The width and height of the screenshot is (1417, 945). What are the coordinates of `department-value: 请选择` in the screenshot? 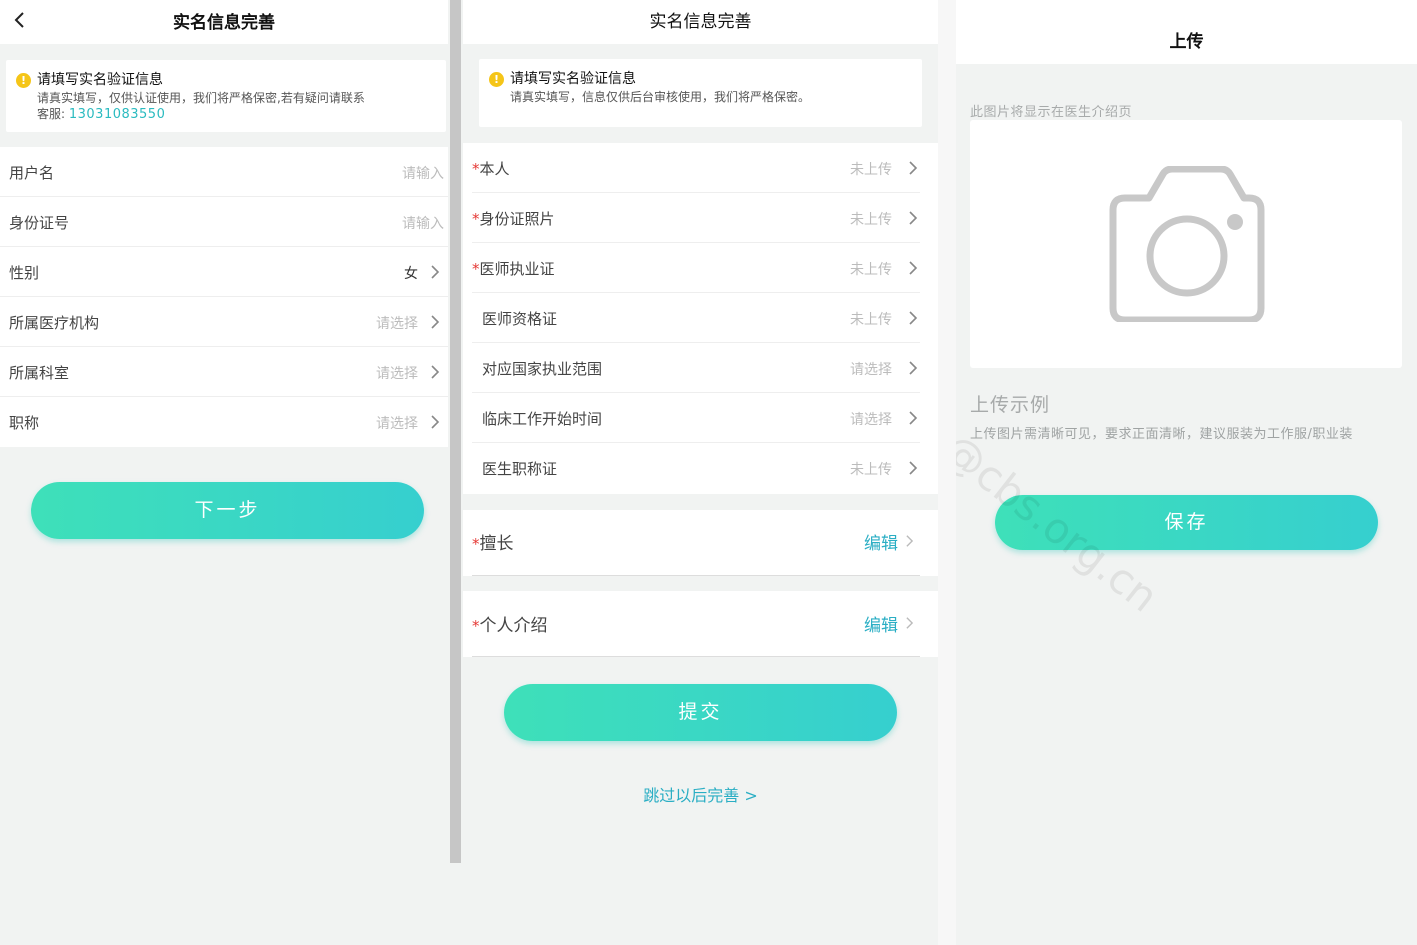 It's located at (397, 374).